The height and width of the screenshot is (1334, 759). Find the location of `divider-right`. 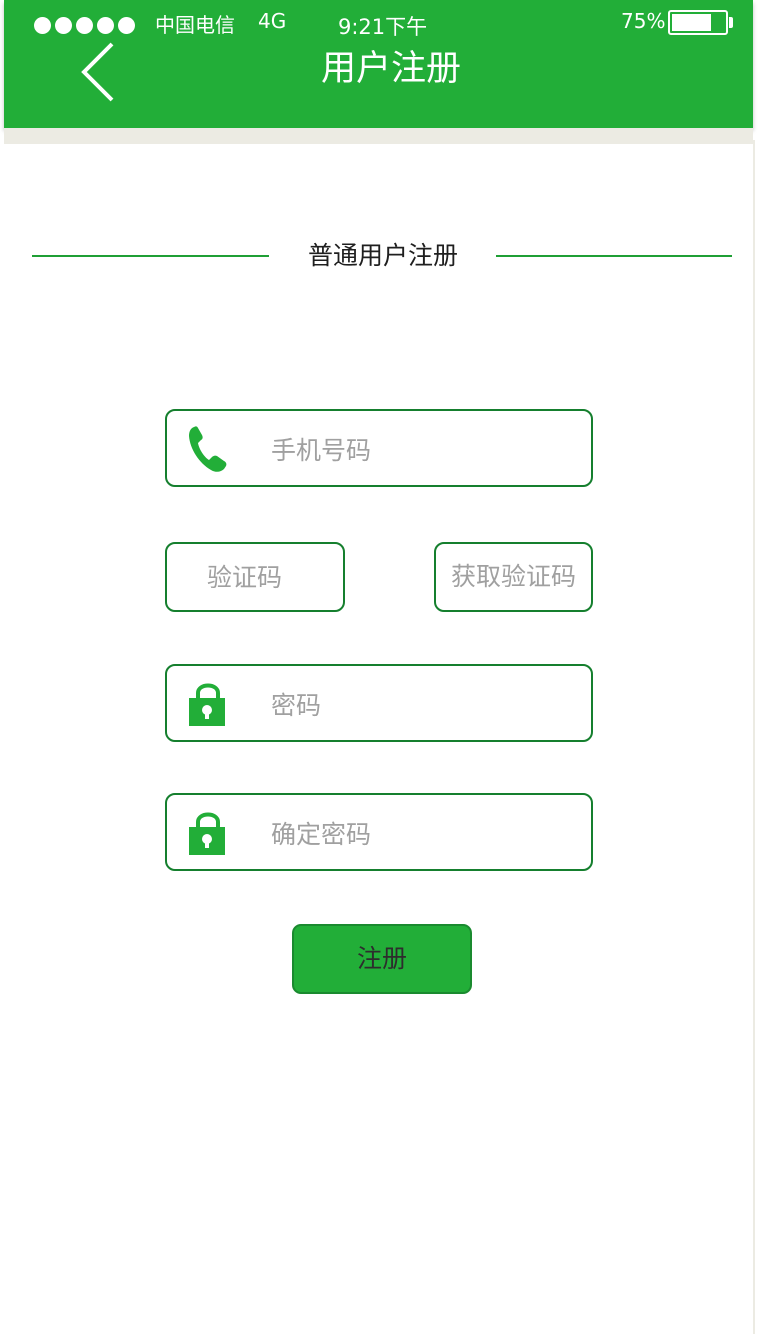

divider-right is located at coordinates (614, 256).